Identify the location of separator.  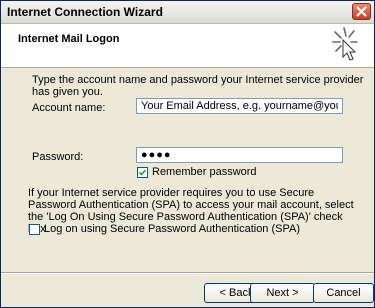
(187, 273).